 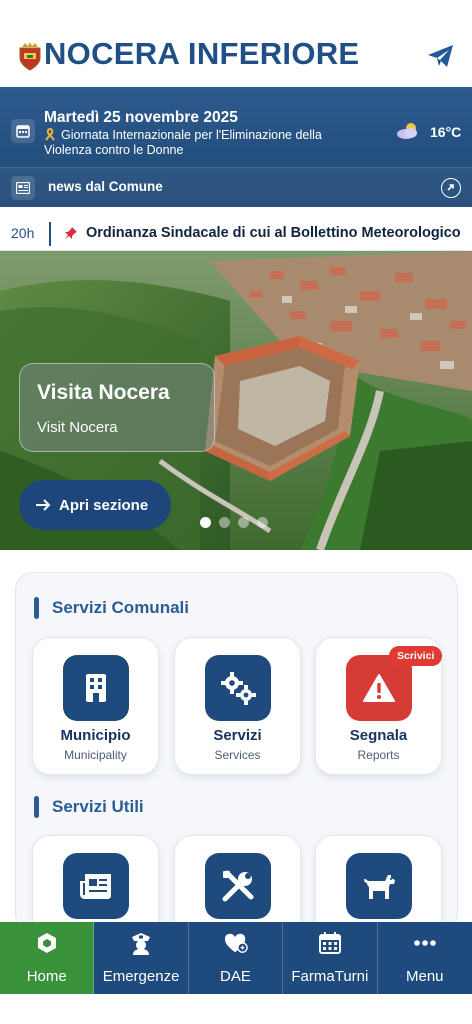 What do you see at coordinates (141, 117) in the screenshot?
I see `date-text: Martedì 25 novembre 2025` at bounding box center [141, 117].